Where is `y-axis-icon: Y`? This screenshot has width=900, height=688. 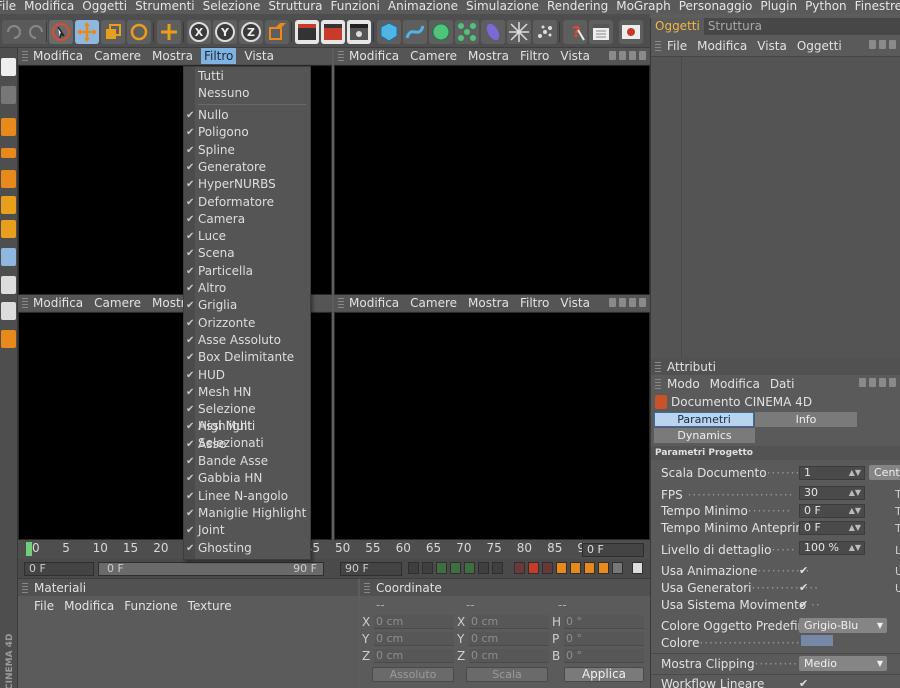
y-axis-icon: Y is located at coordinates (225, 32).